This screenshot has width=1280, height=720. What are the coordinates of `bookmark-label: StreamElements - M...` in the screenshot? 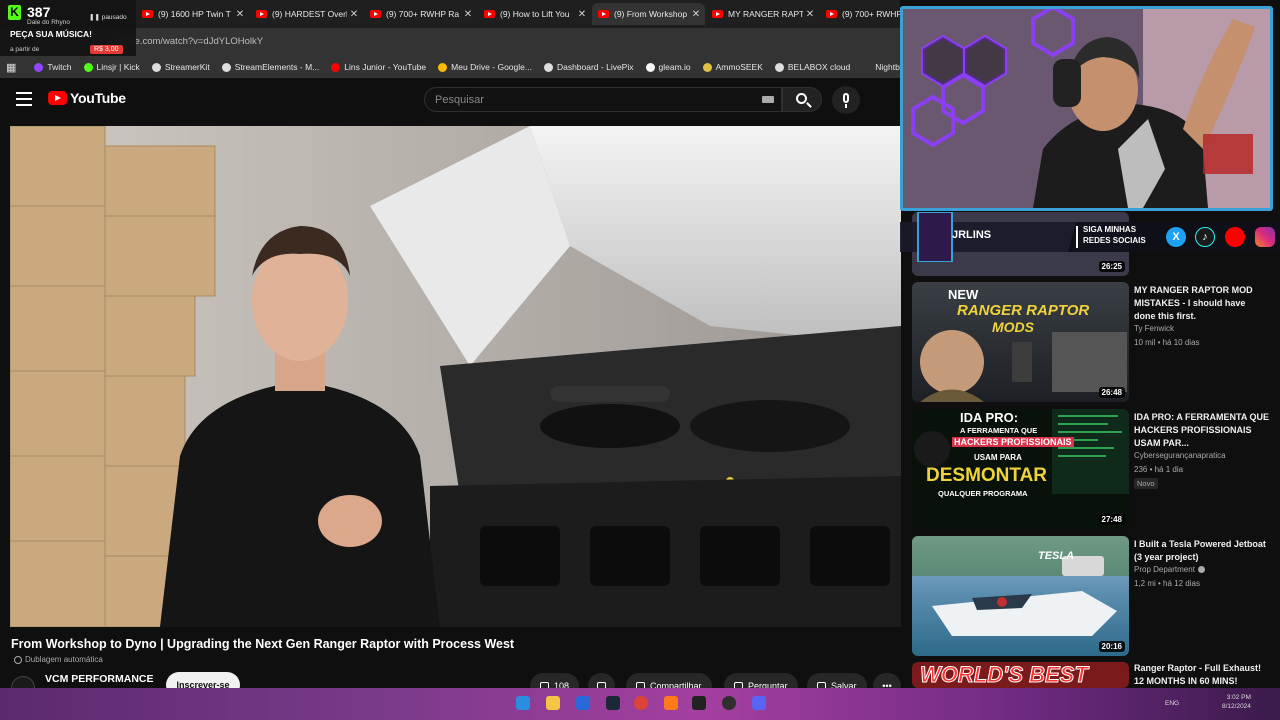 It's located at (277, 67).